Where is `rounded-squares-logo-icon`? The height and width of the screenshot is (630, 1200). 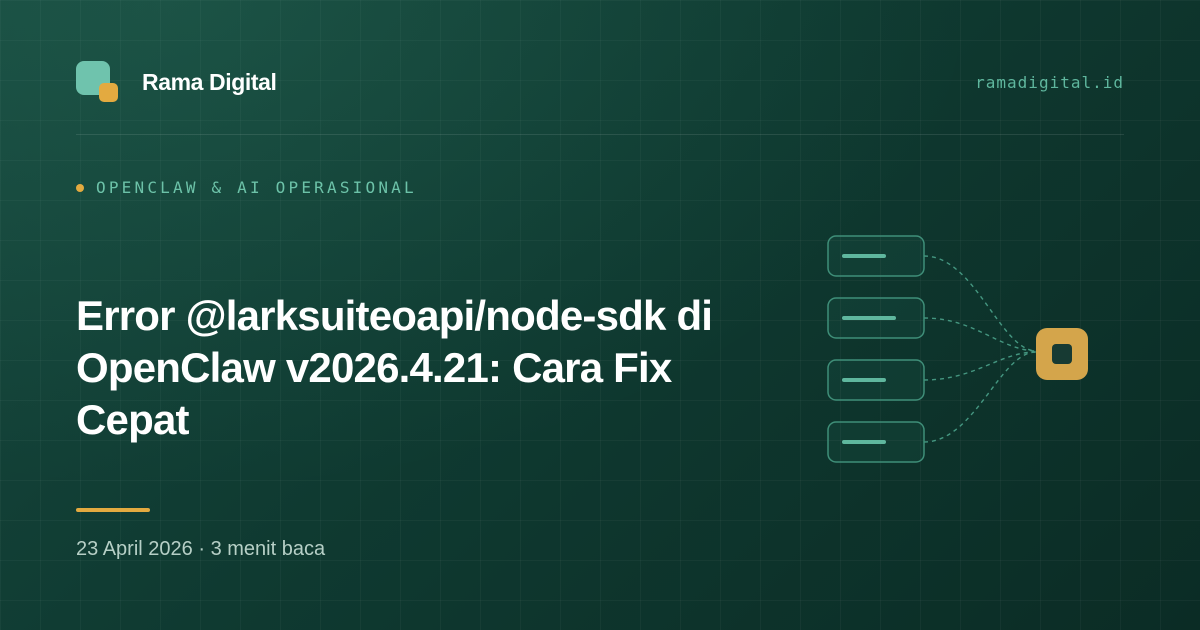
rounded-squares-logo-icon is located at coordinates (97, 82).